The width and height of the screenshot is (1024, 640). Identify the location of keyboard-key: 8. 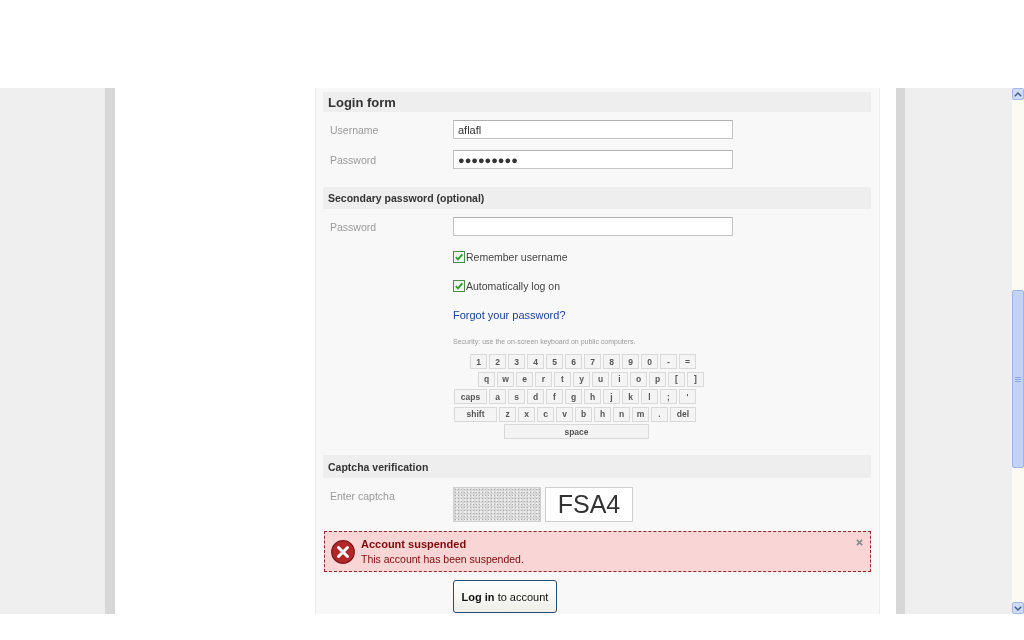
(611, 361).